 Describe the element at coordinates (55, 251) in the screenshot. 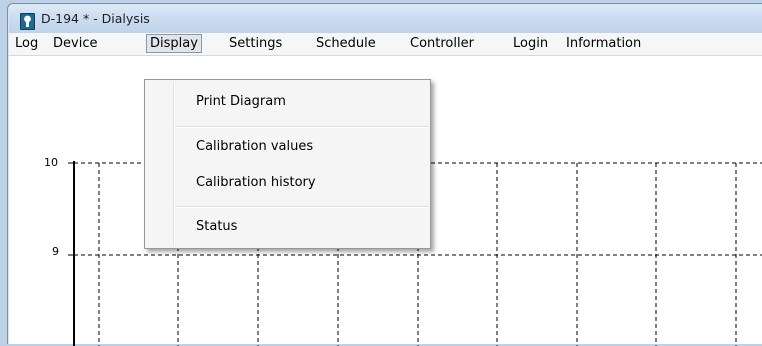

I see `y-tick-label-9: 9` at that location.